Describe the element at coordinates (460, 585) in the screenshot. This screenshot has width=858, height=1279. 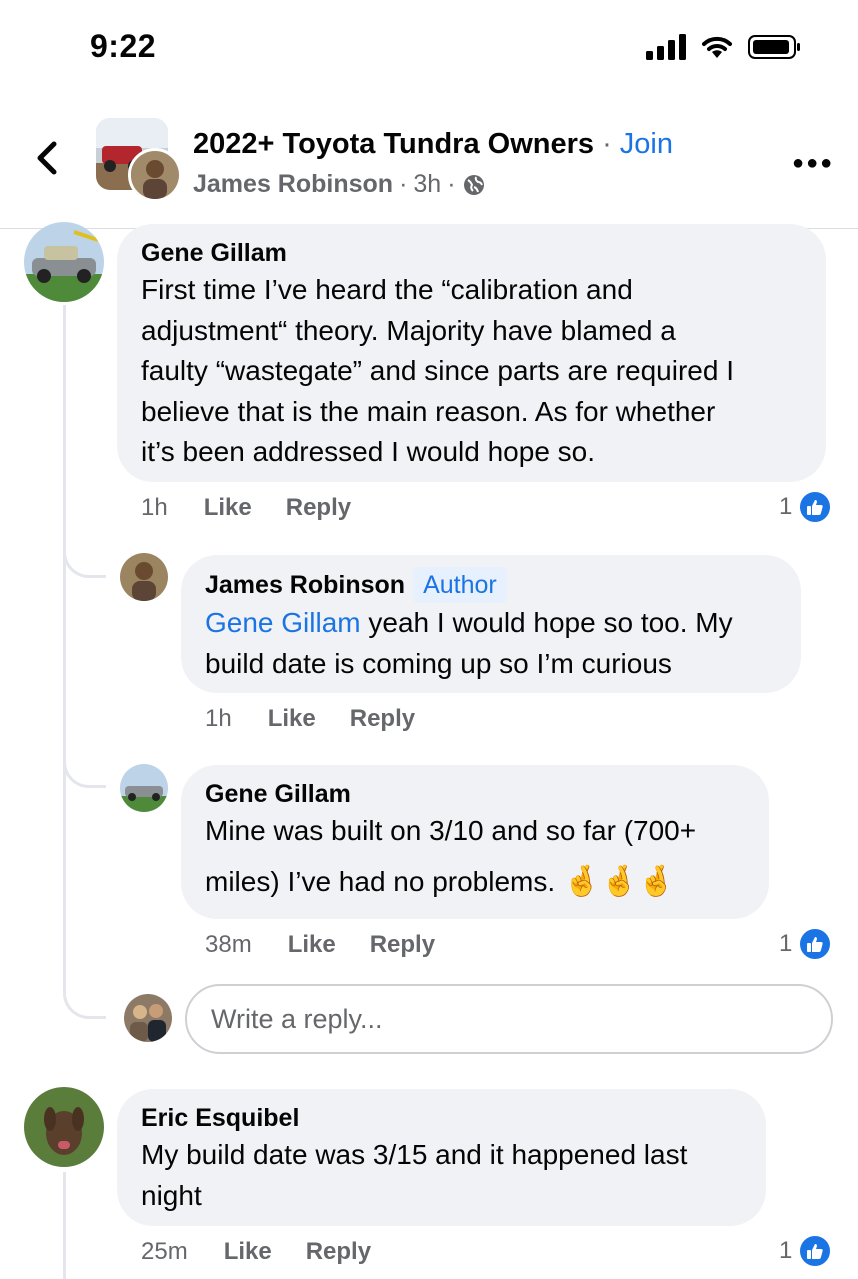
I see `author-badge: Author` at that location.